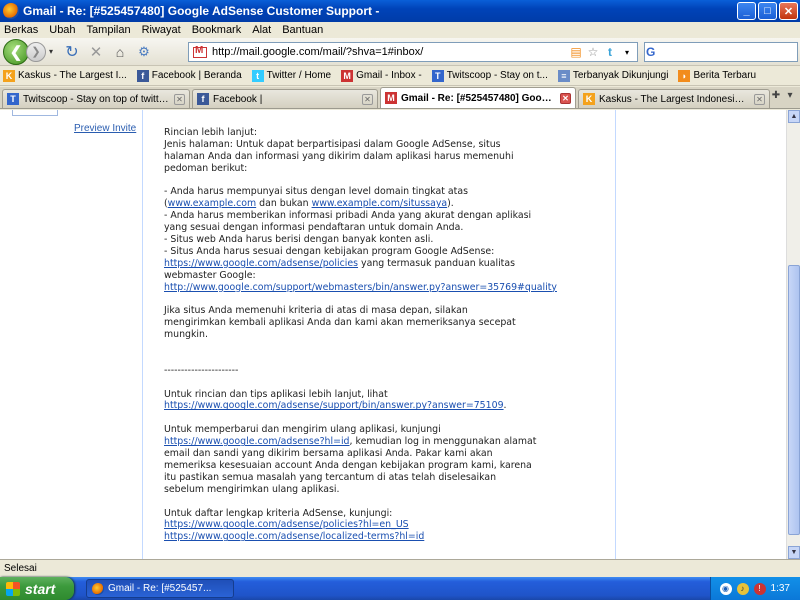  Describe the element at coordinates (610, 52) in the screenshot. I see `twitter-addon-icon: t` at that location.